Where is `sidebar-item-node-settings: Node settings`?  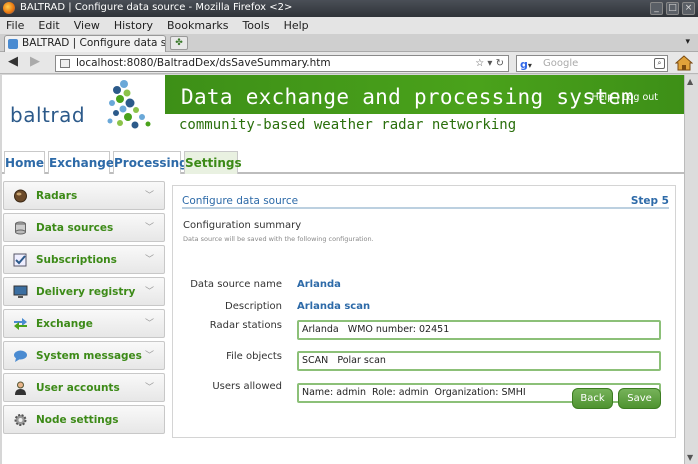 sidebar-item-node-settings: Node settings is located at coordinates (84, 419).